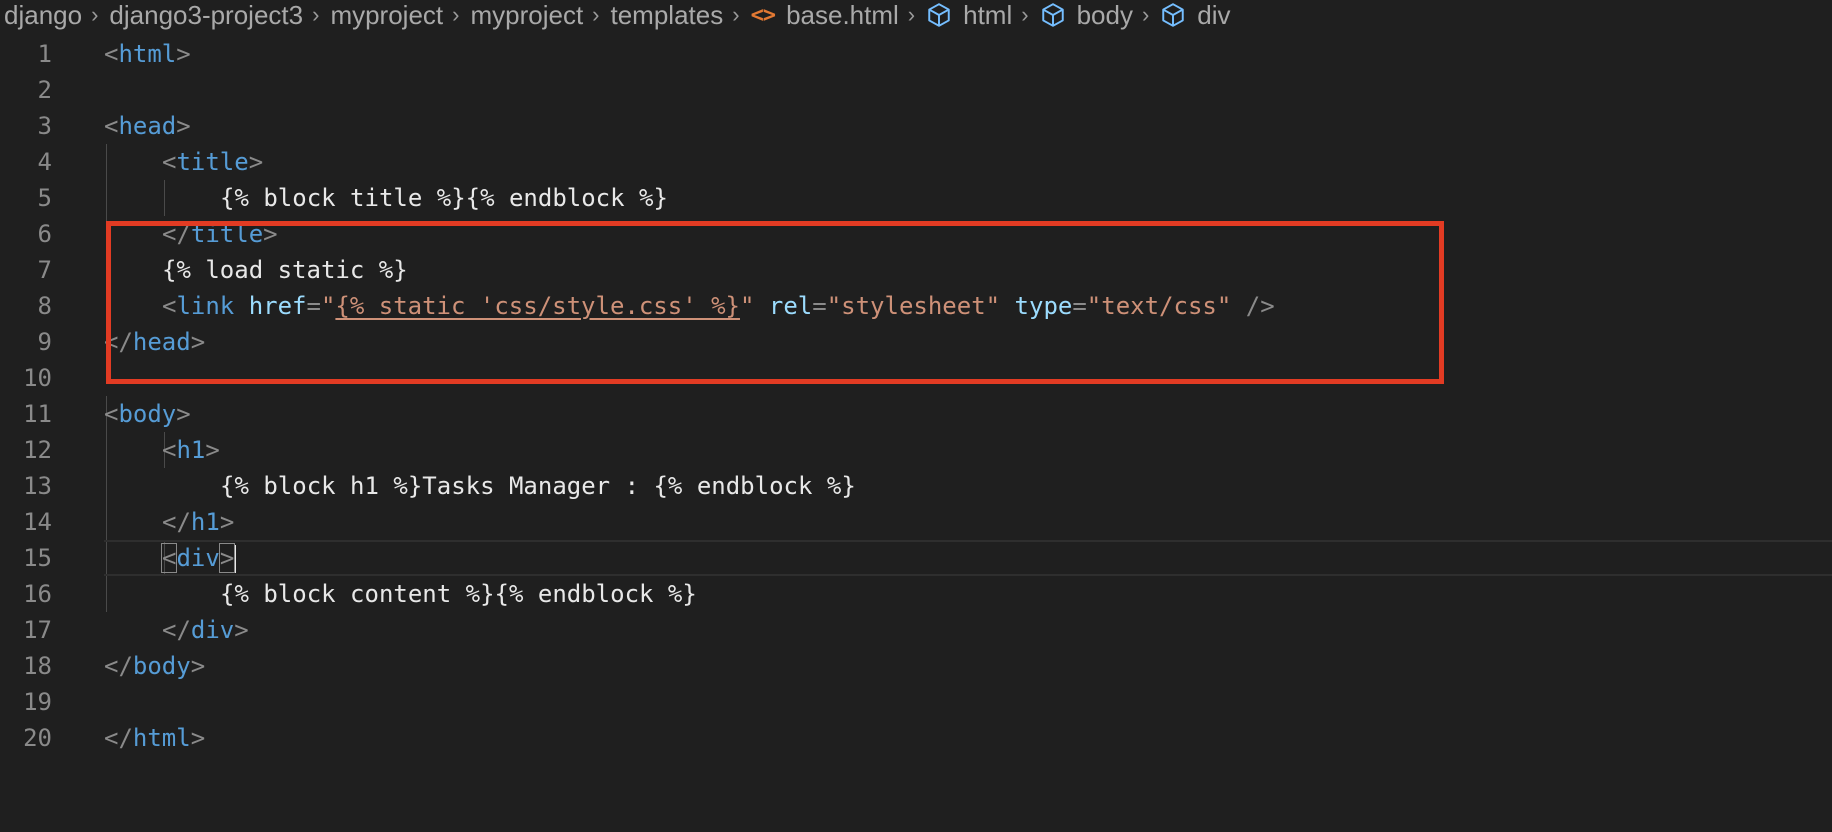 The width and height of the screenshot is (1832, 832). What do you see at coordinates (37, 594) in the screenshot?
I see `line-number: 16` at bounding box center [37, 594].